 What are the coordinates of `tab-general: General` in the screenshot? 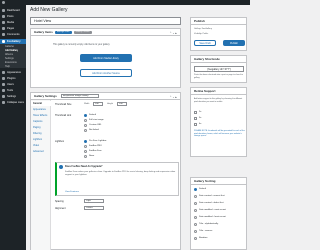 It's located at (41, 103).